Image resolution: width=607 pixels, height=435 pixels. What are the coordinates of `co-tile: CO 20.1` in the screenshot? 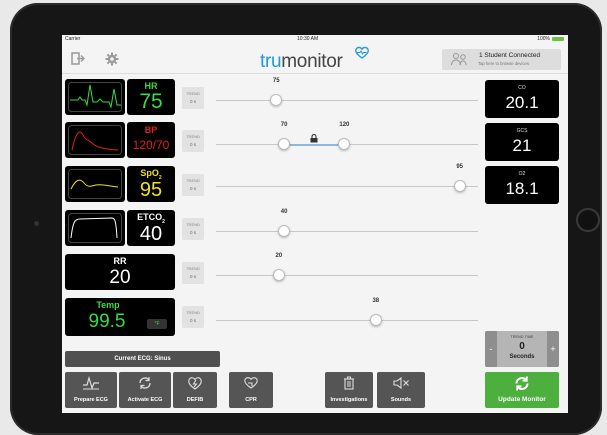 It's located at (522, 99).